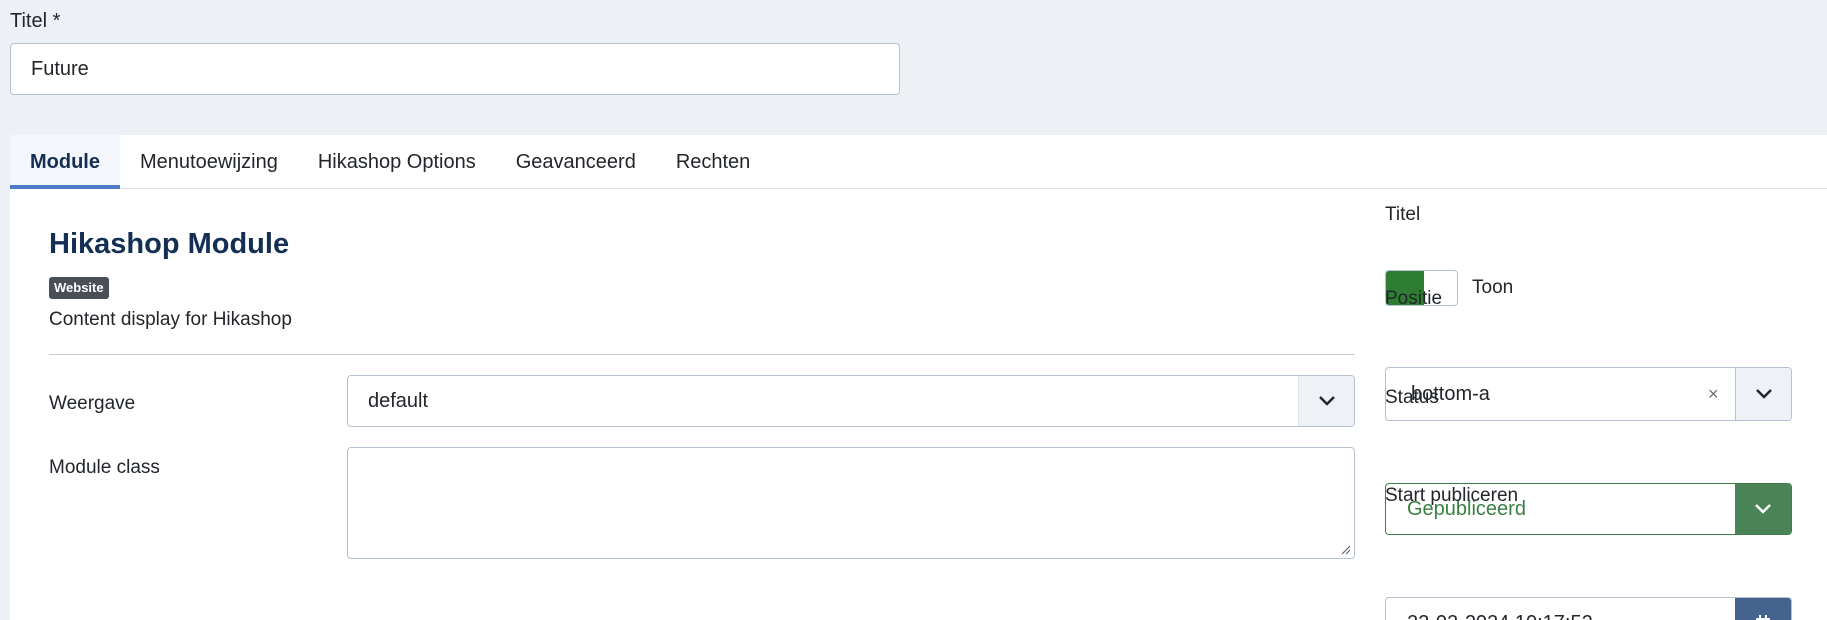  Describe the element at coordinates (1500, 616) in the screenshot. I see `start-publish-value: 22-02-2024 10:17:52` at that location.